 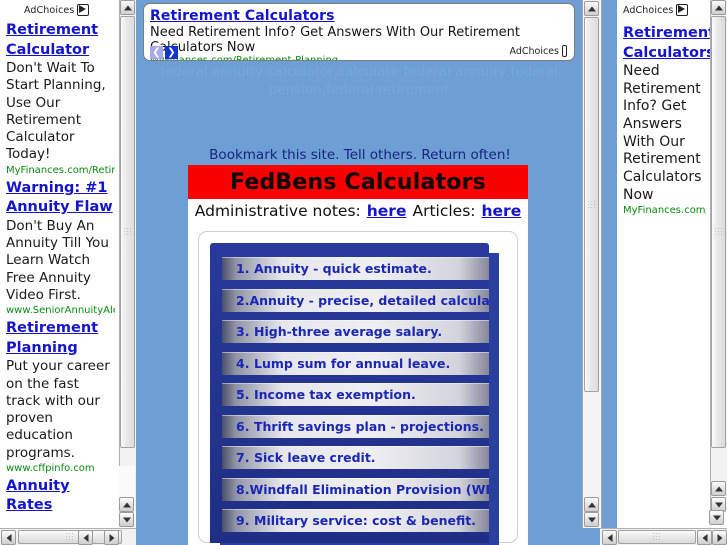 What do you see at coordinates (369, 426) in the screenshot?
I see `item-label: Thrift savings plan - projections.` at bounding box center [369, 426].